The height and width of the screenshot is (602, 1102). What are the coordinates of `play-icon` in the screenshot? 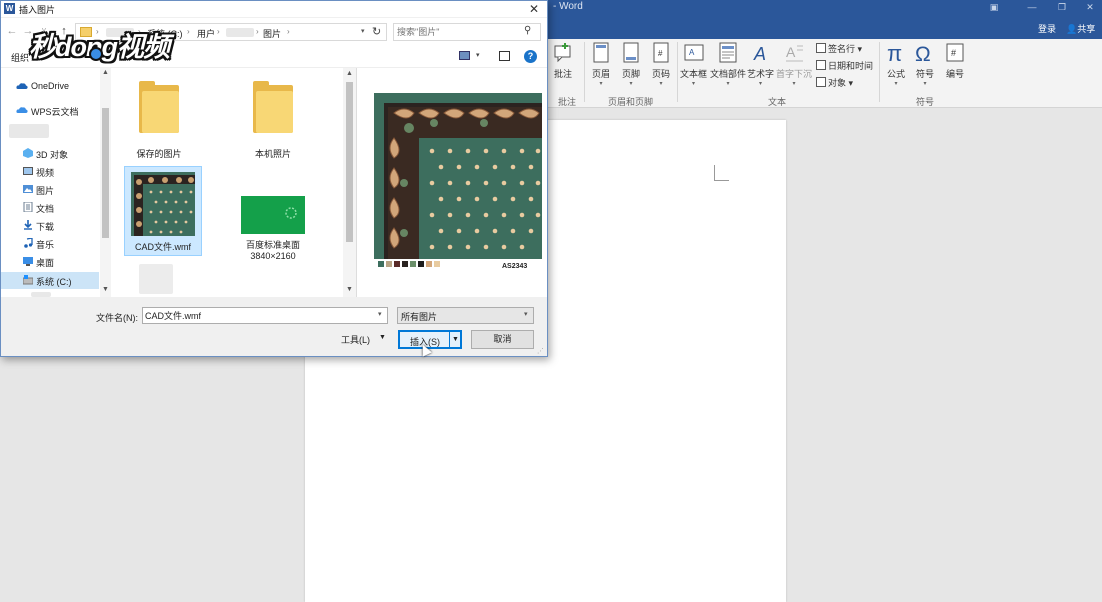 It's located at (96, 54).